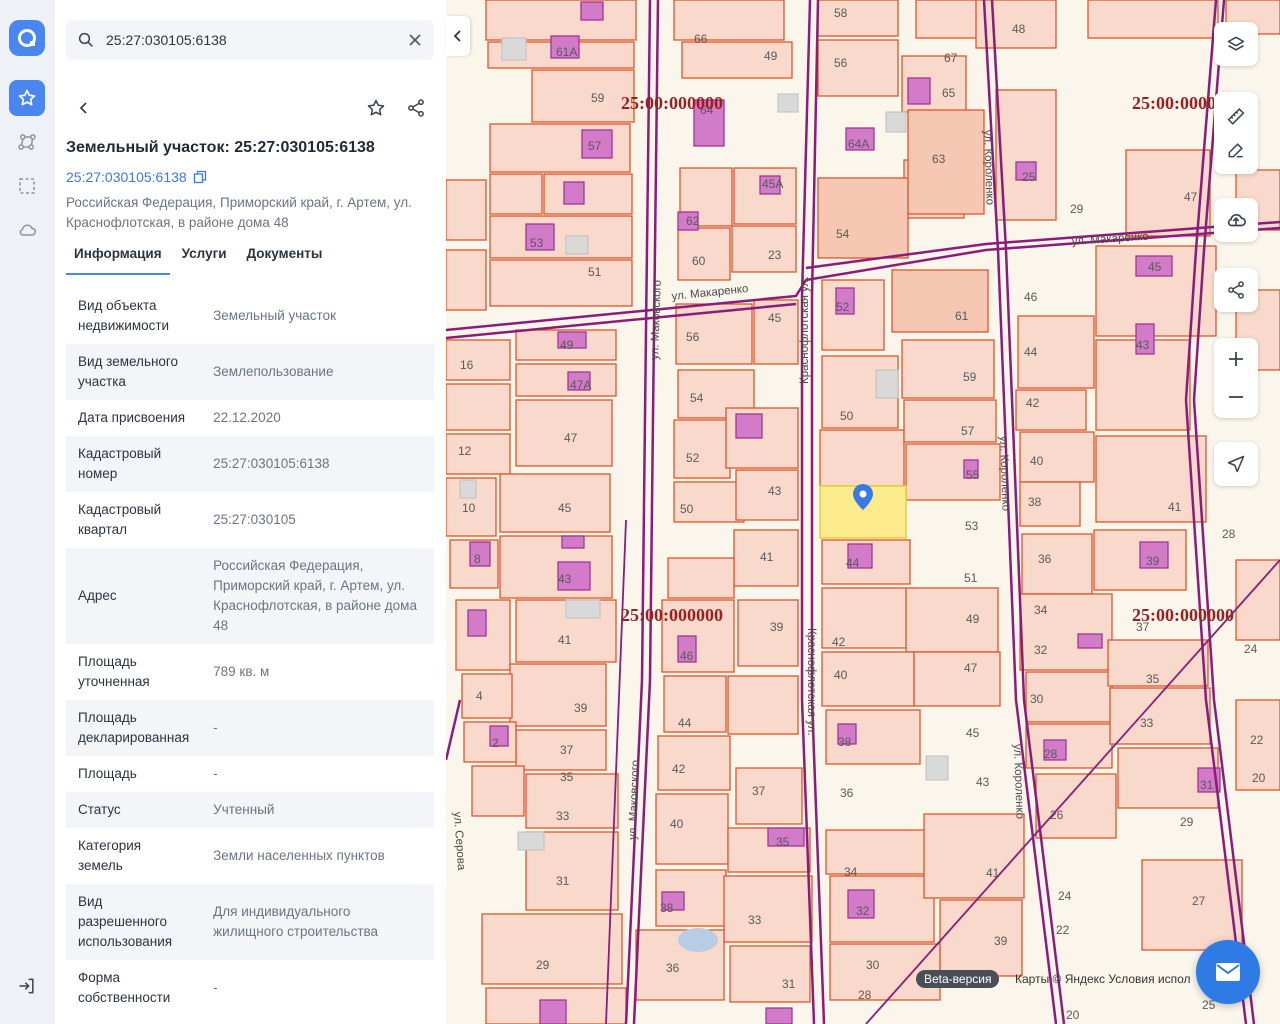 The image size is (1280, 1024). Describe the element at coordinates (951, 58) in the screenshot. I see `svg-text: 67` at that location.